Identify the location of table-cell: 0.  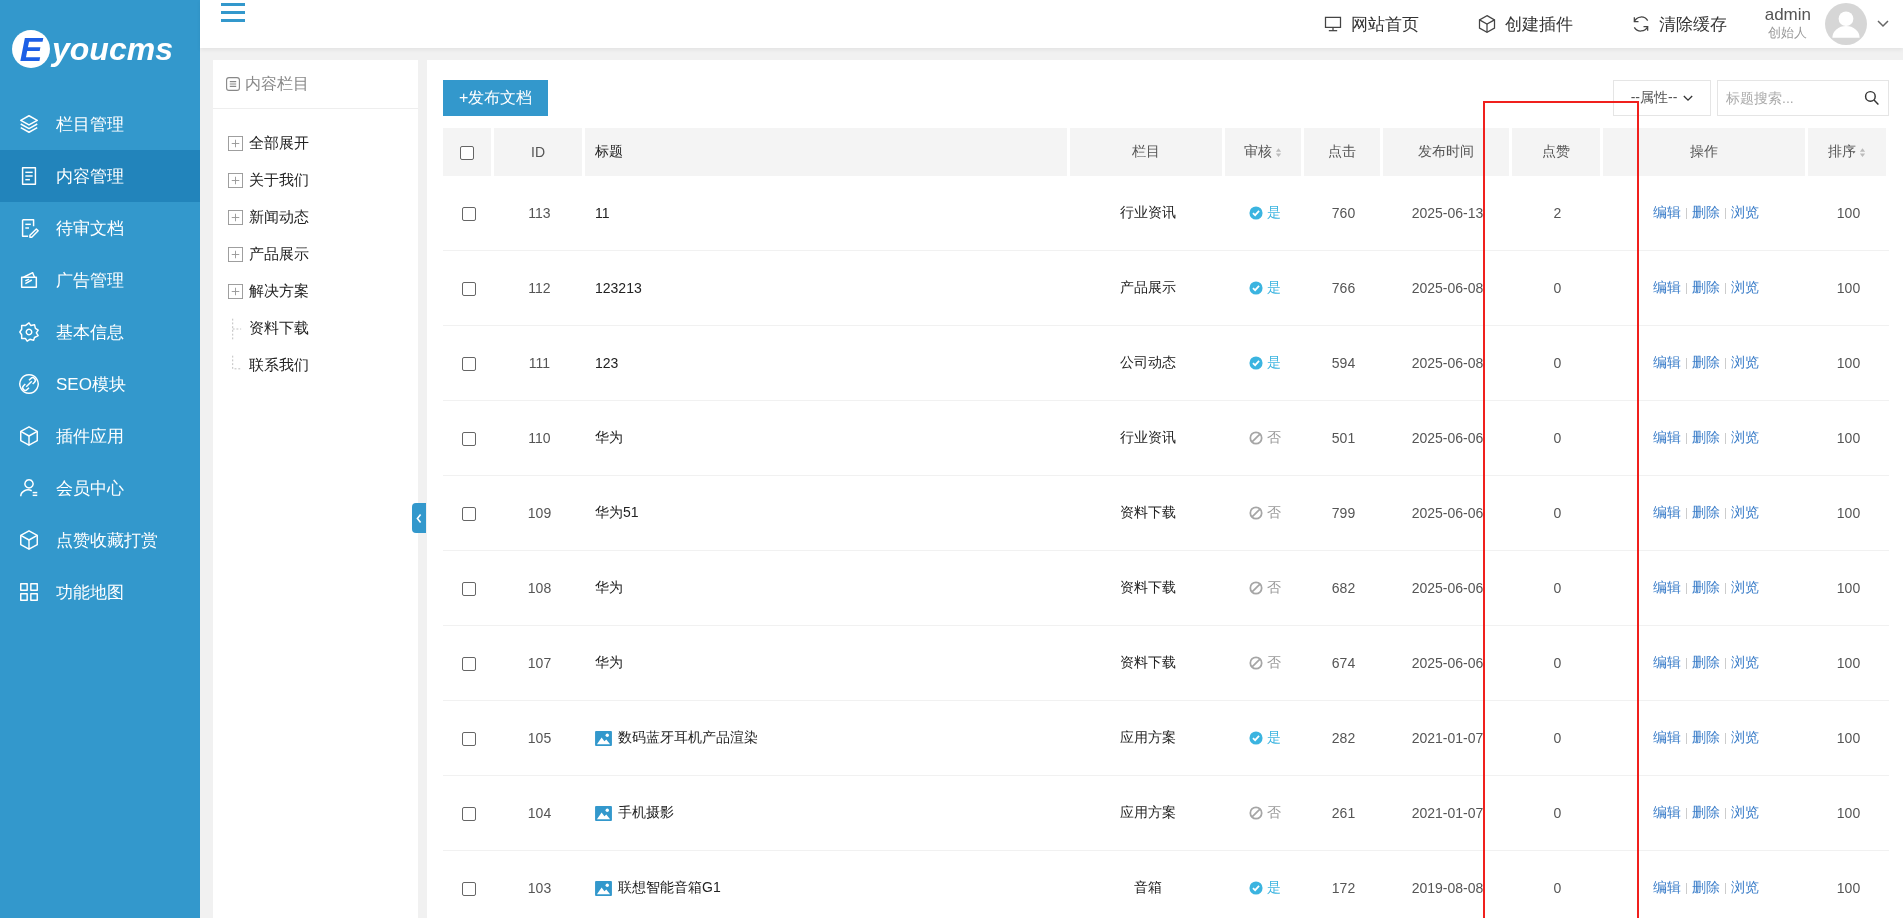
(1557, 588).